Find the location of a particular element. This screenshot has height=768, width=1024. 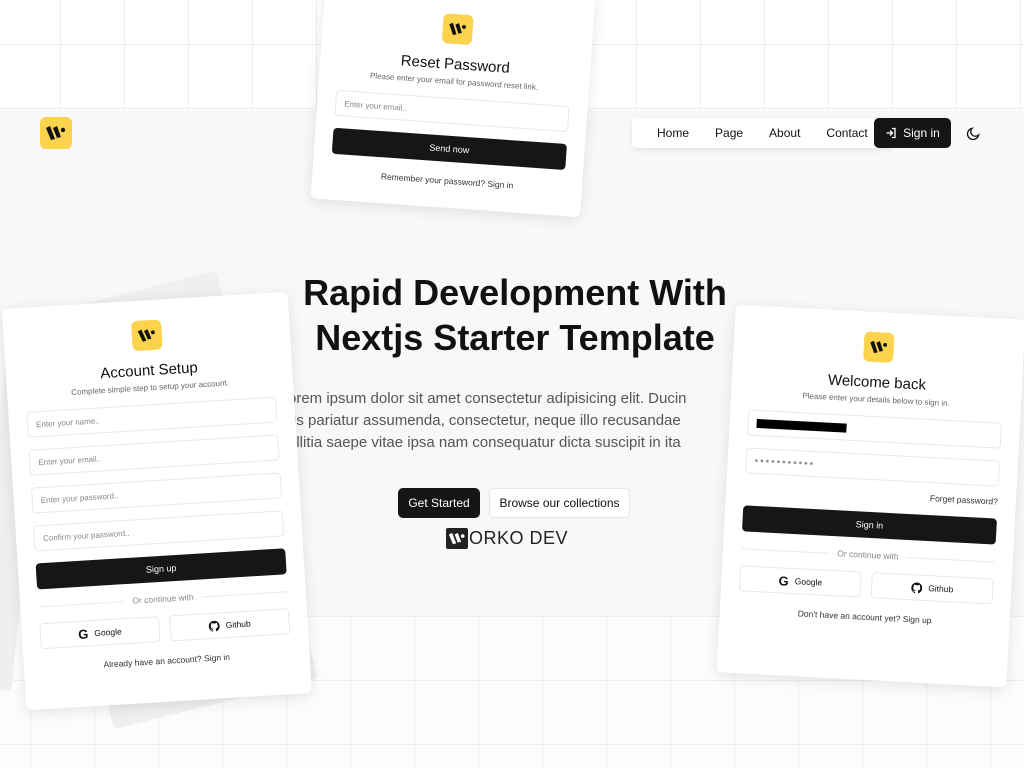

nav-signin-label: Sign in is located at coordinates (921, 133).